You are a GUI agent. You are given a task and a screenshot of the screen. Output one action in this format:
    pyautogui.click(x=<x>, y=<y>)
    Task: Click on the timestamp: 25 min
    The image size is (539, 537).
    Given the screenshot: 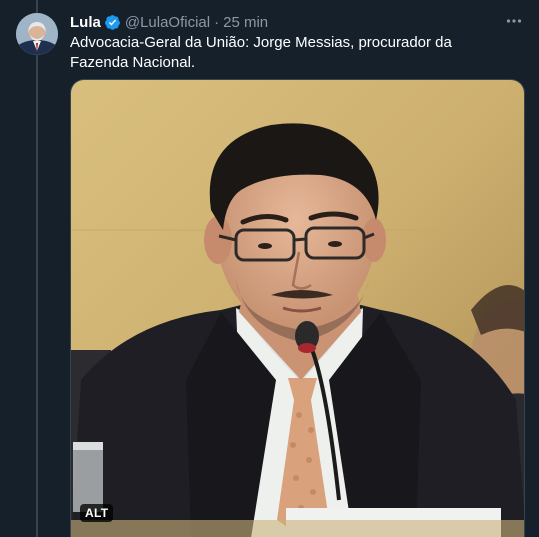 What is the action you would take?
    pyautogui.click(x=245, y=22)
    